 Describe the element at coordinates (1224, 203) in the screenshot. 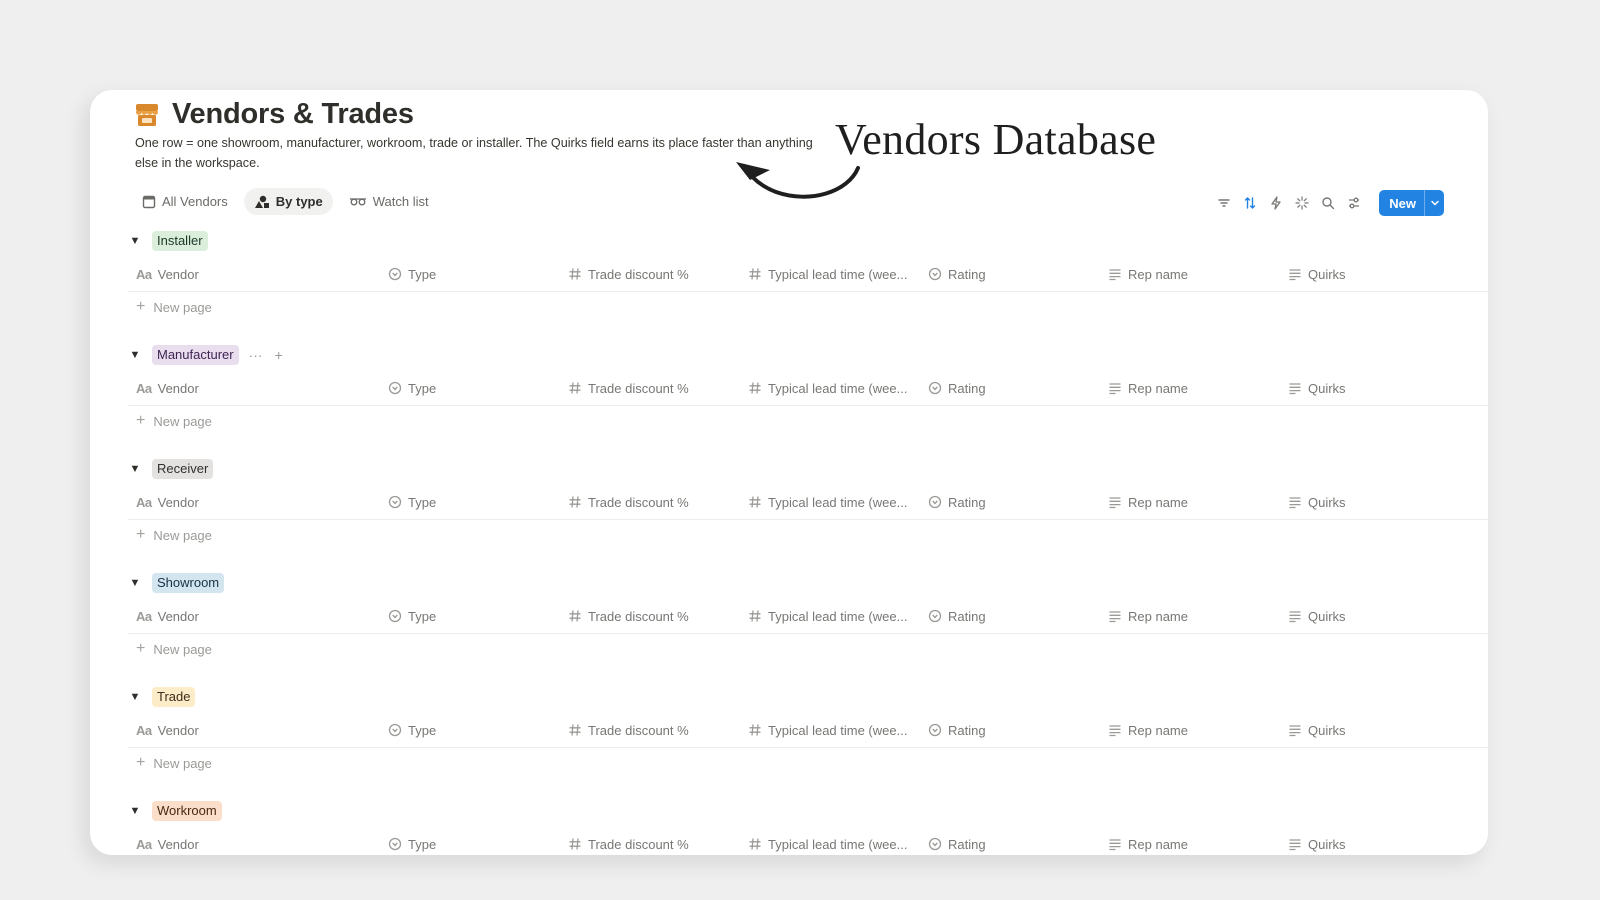

I see `filter-icon` at that location.